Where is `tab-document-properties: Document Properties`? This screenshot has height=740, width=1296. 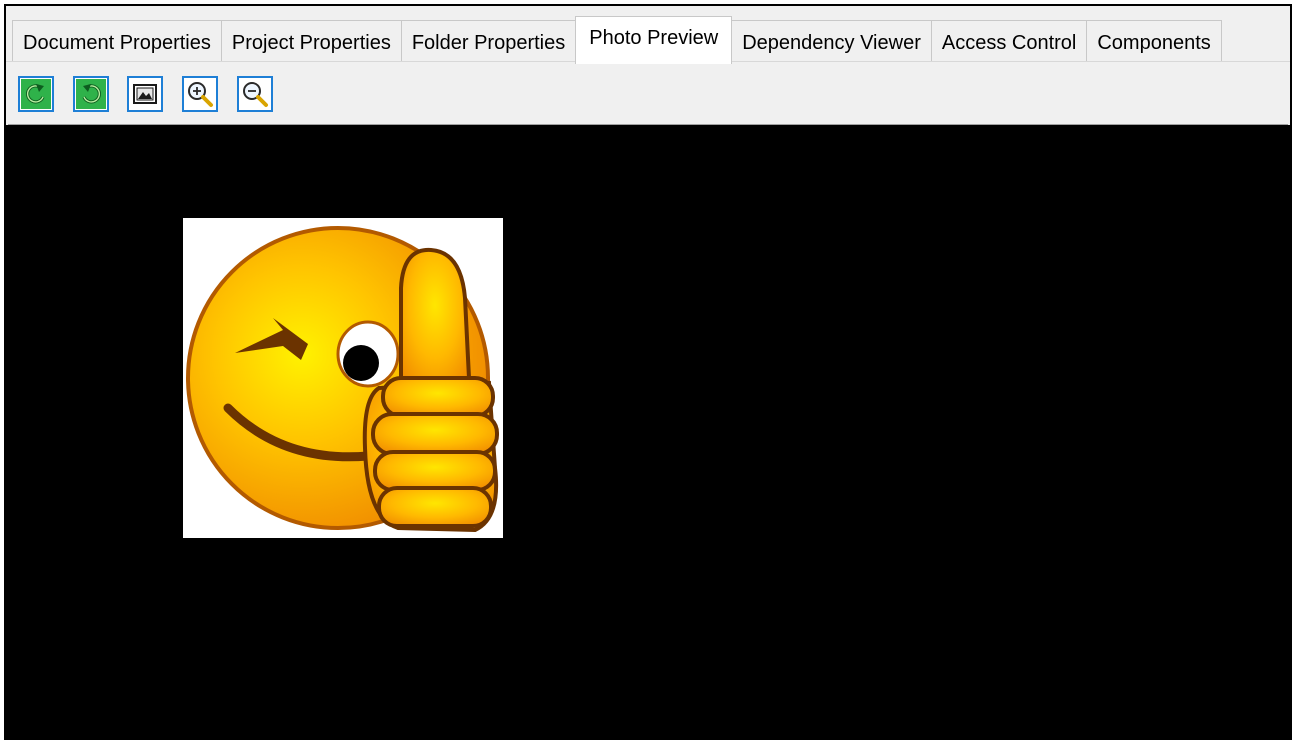 tab-document-properties: Document Properties is located at coordinates (117, 41).